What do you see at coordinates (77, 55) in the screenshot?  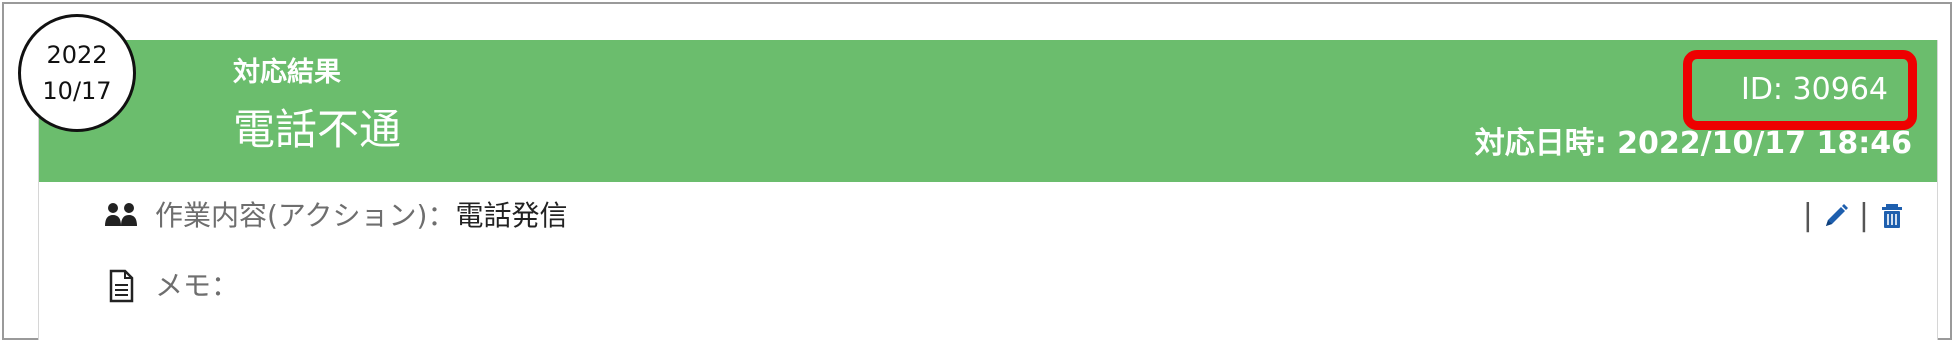 I see `date-year: 2022` at bounding box center [77, 55].